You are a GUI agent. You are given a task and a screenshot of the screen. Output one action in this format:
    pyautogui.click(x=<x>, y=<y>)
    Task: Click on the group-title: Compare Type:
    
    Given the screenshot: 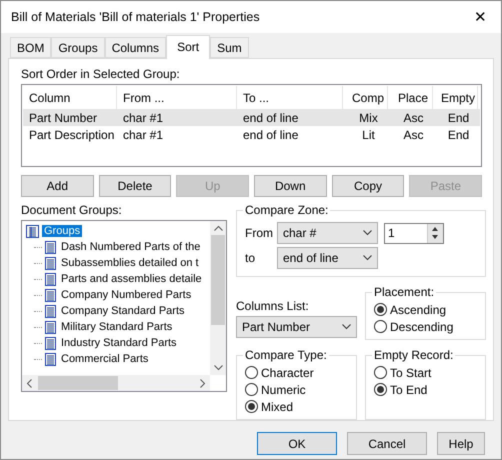 What is the action you would take?
    pyautogui.click(x=286, y=355)
    